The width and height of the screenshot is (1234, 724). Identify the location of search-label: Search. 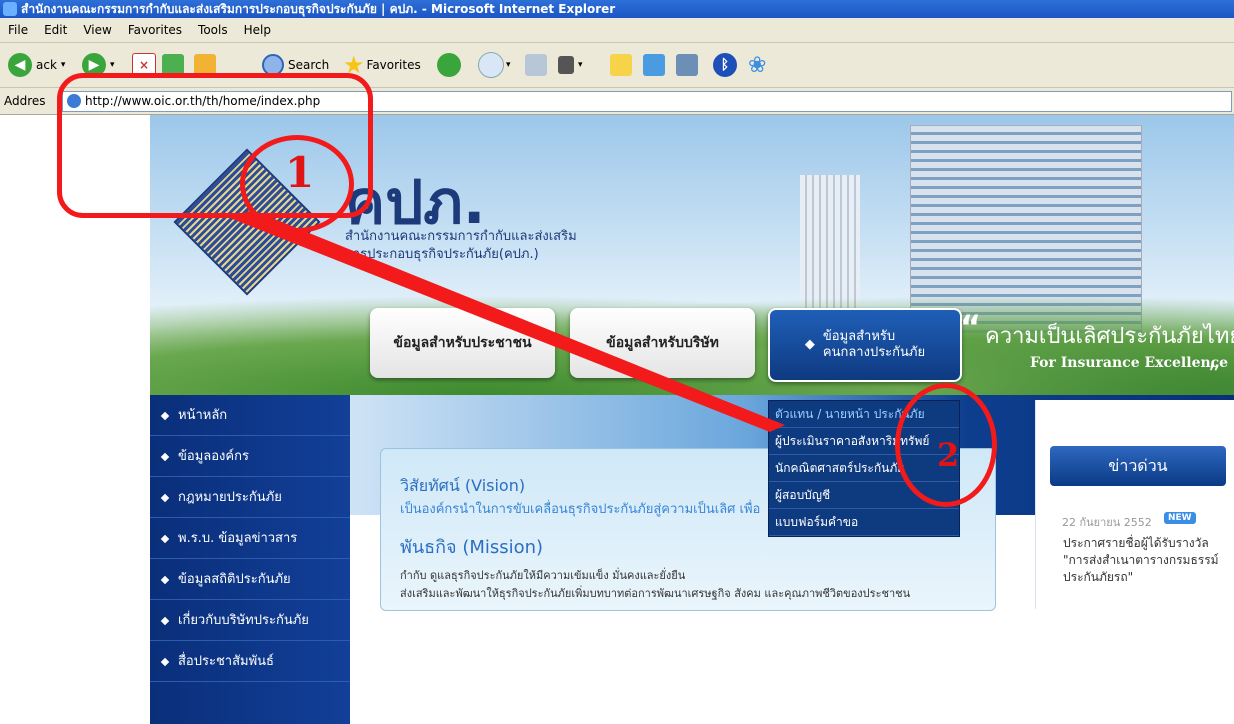
(309, 65).